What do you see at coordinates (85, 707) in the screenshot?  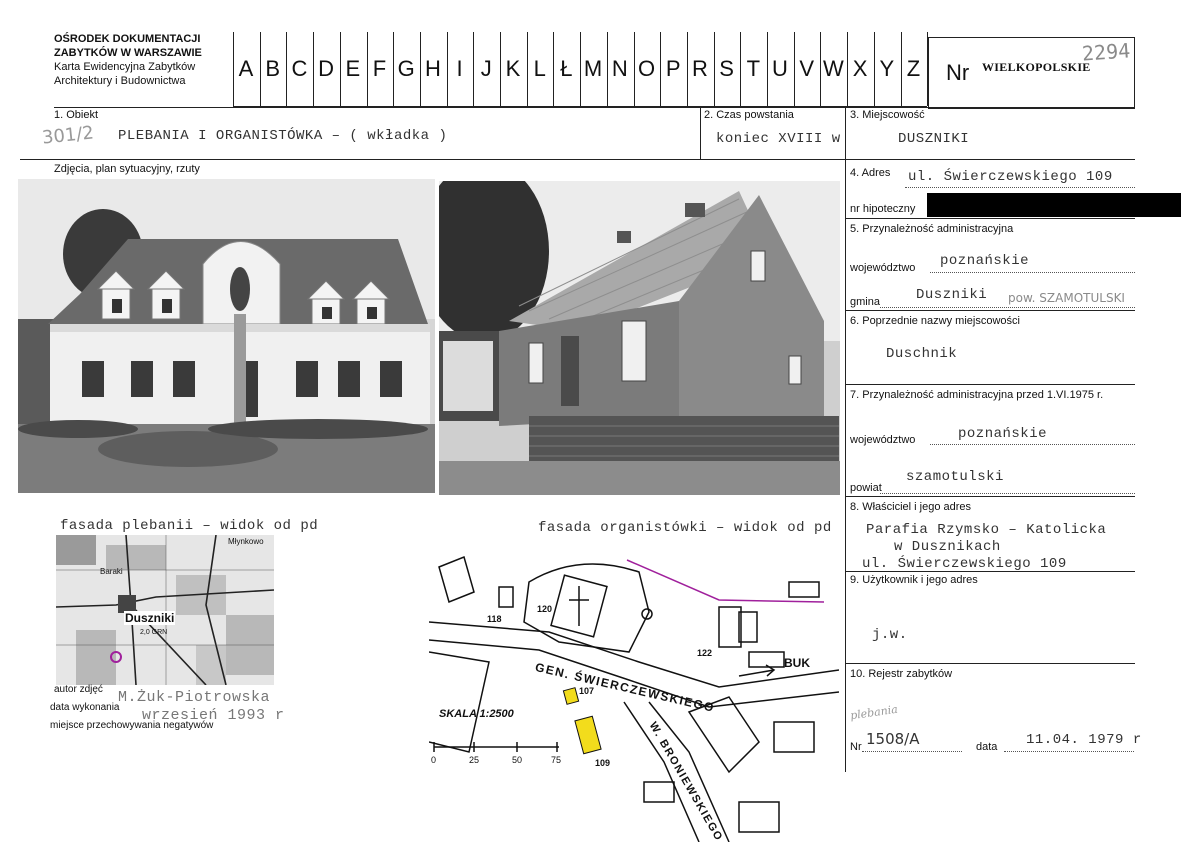 I see `date-label: data wykonania` at bounding box center [85, 707].